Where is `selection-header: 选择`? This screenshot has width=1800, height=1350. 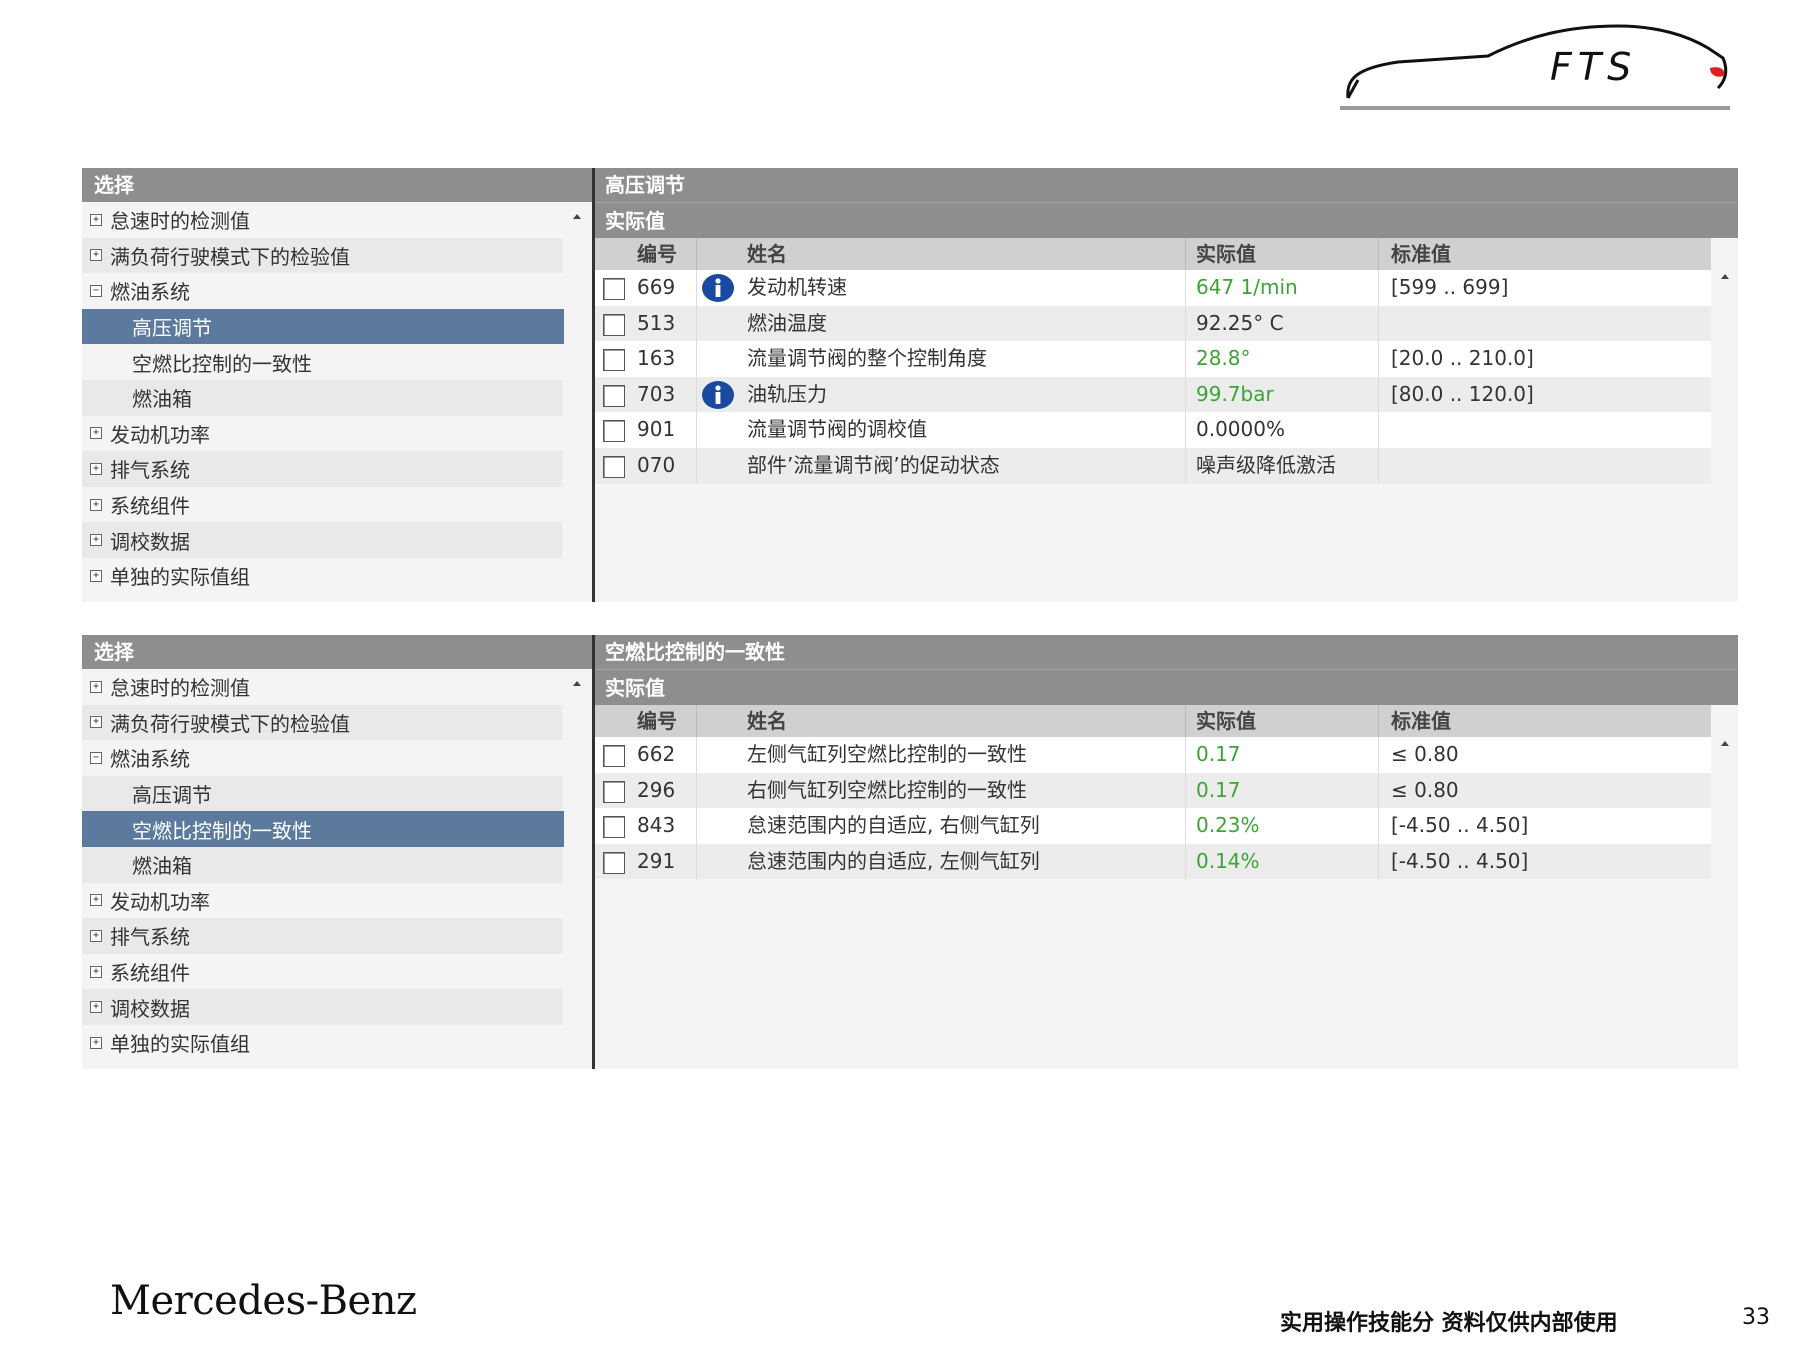 selection-header: 选择 is located at coordinates (337, 652).